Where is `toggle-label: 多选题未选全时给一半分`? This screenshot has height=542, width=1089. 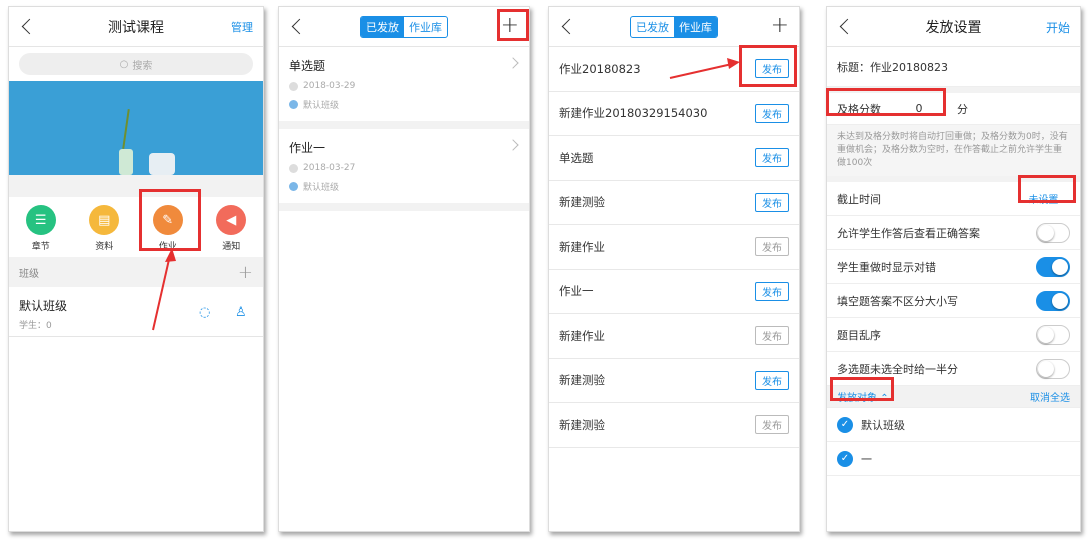 toggle-label: 多选题未选全时给一半分 is located at coordinates (897, 369).